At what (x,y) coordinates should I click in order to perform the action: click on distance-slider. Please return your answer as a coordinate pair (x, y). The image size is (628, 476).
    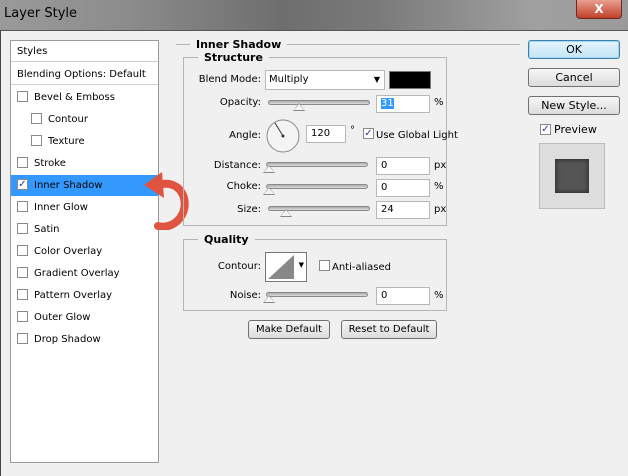
    Looking at the image, I should click on (315, 167).